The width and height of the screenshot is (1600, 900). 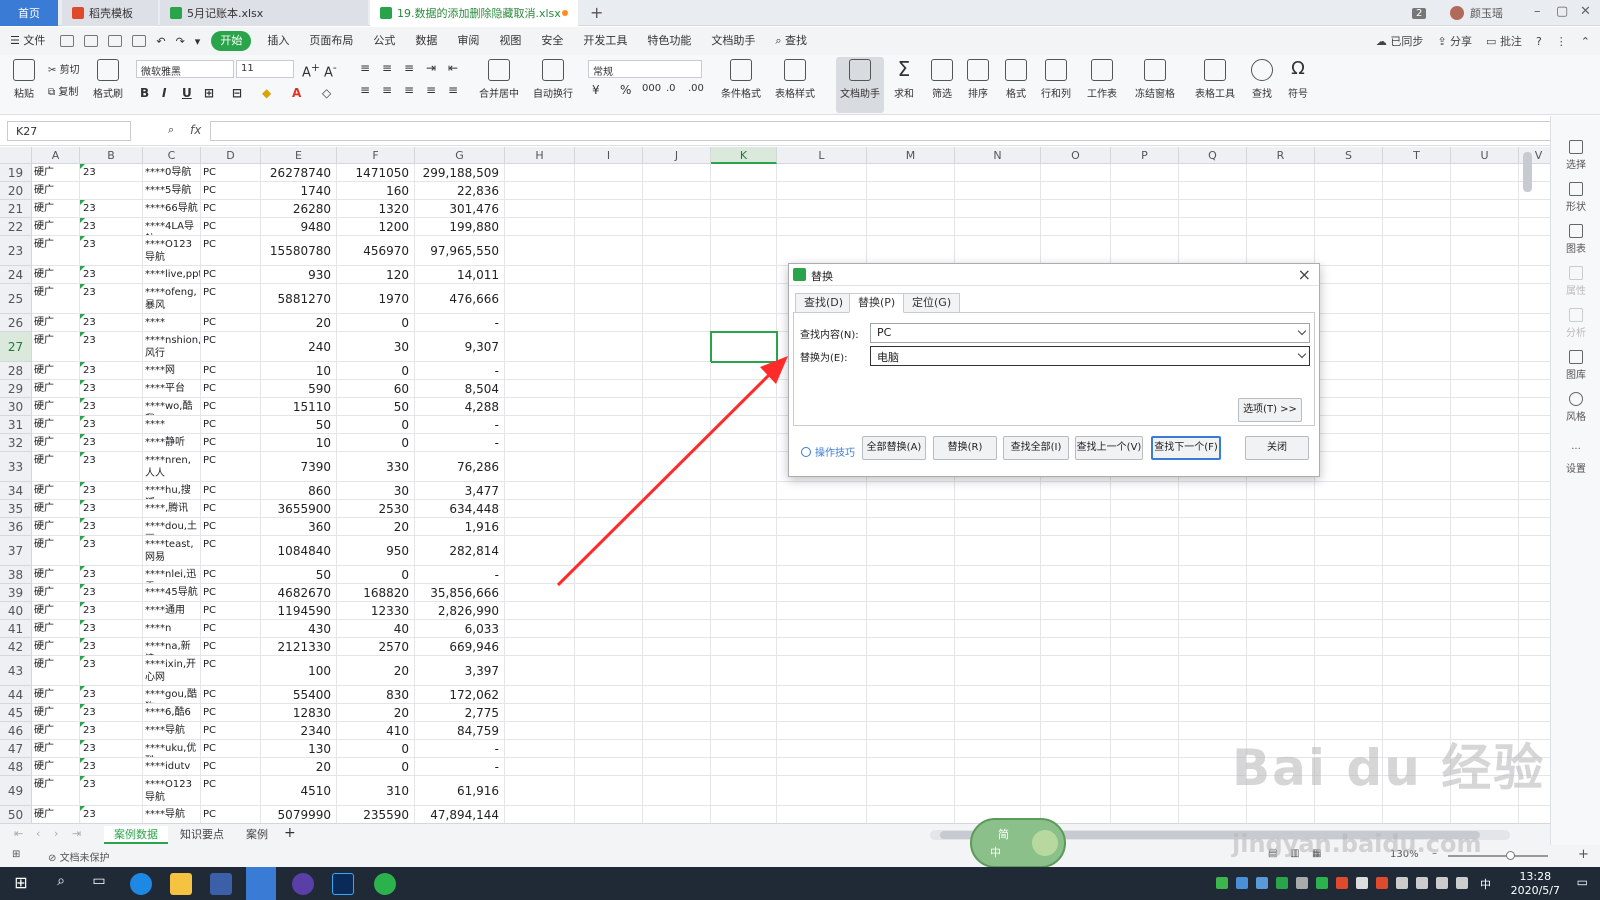 What do you see at coordinates (56, 467) in the screenshot?
I see `grid-cell-A33: 硬广` at bounding box center [56, 467].